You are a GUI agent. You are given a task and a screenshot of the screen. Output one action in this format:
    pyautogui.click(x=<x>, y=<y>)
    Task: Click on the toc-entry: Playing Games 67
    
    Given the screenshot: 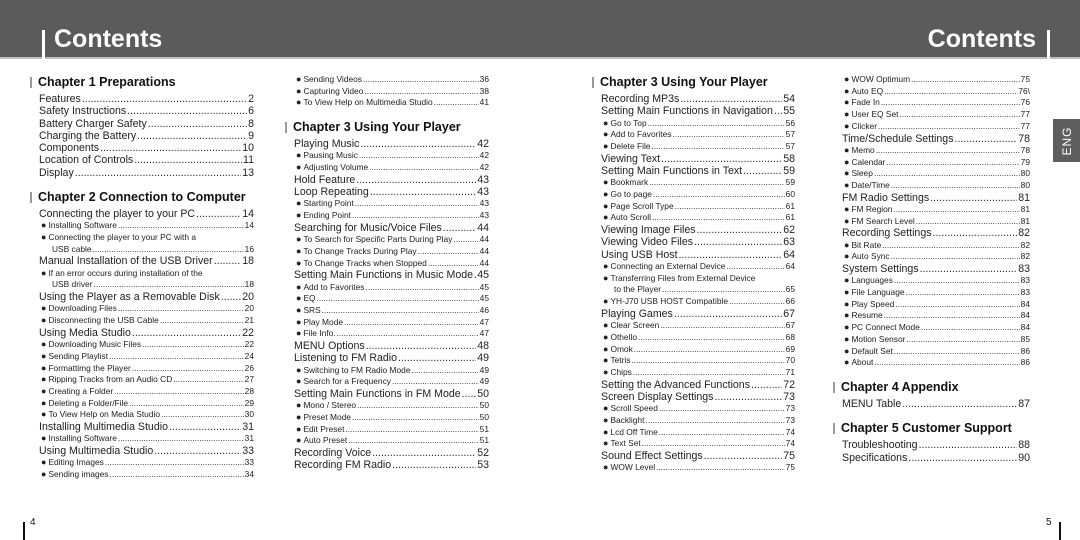 What is the action you would take?
    pyautogui.click(x=693, y=314)
    